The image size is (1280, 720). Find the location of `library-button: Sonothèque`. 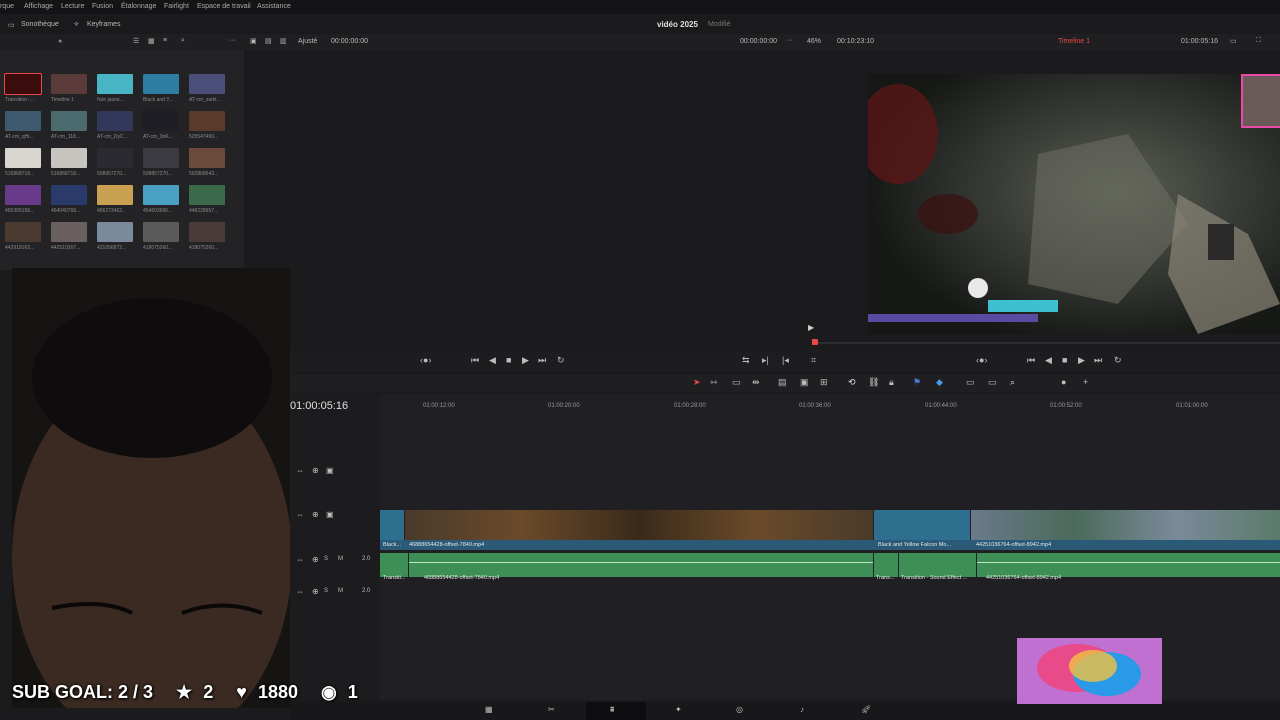

library-button: Sonothèque is located at coordinates (40, 24).